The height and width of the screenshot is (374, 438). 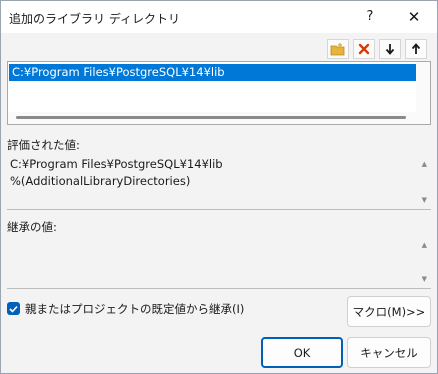 I want to click on move-down-icon, so click(x=390, y=49).